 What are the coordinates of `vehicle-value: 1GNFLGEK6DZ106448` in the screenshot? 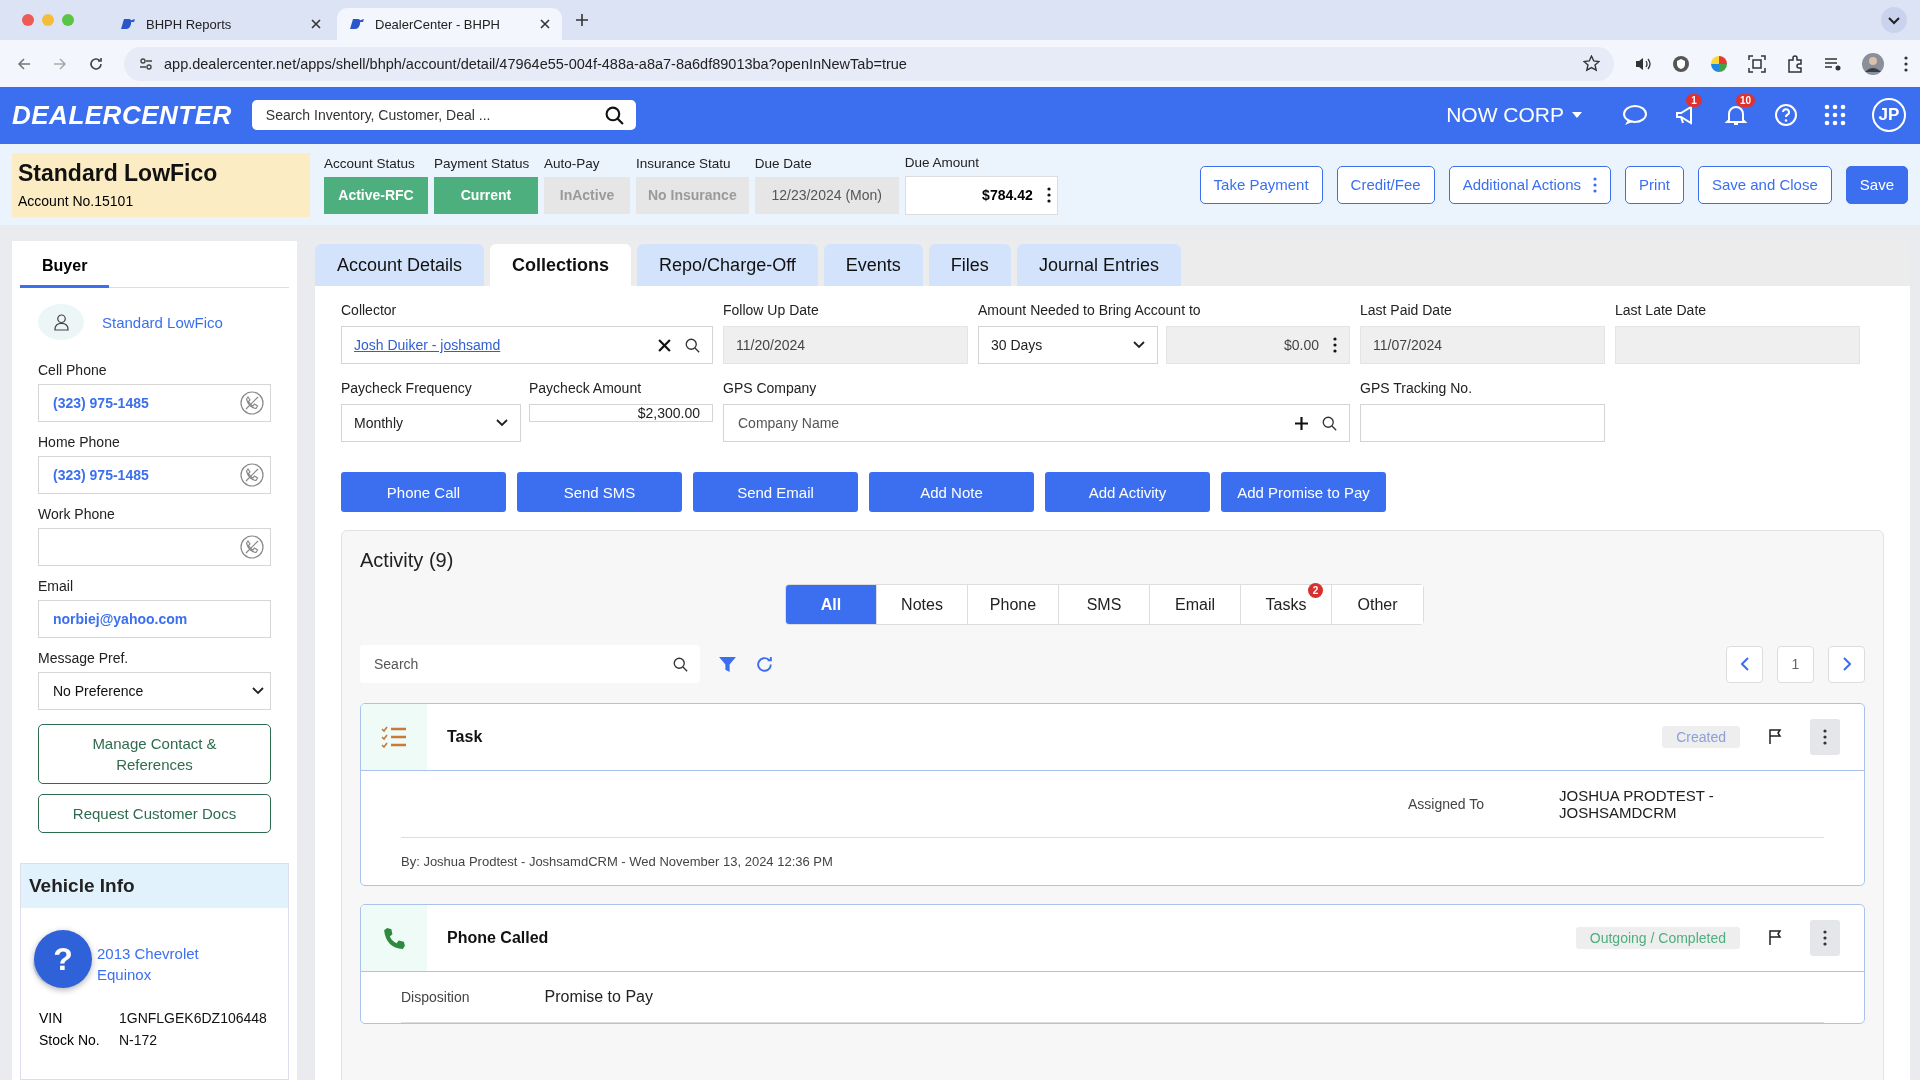 It's located at (193, 1018).